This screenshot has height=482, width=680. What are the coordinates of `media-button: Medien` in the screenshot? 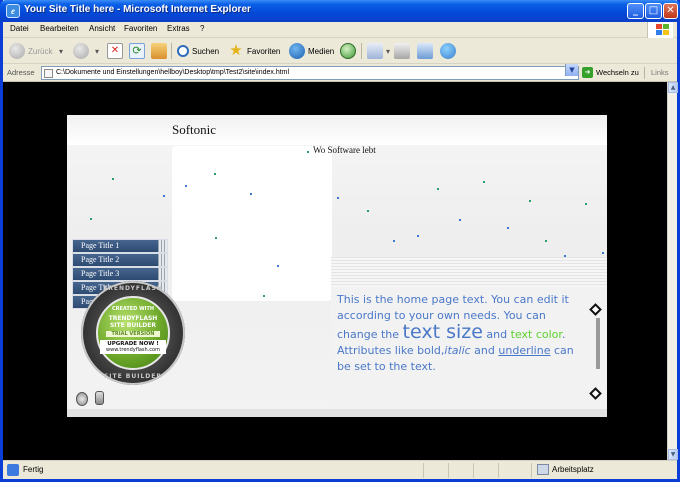 It's located at (311, 51).